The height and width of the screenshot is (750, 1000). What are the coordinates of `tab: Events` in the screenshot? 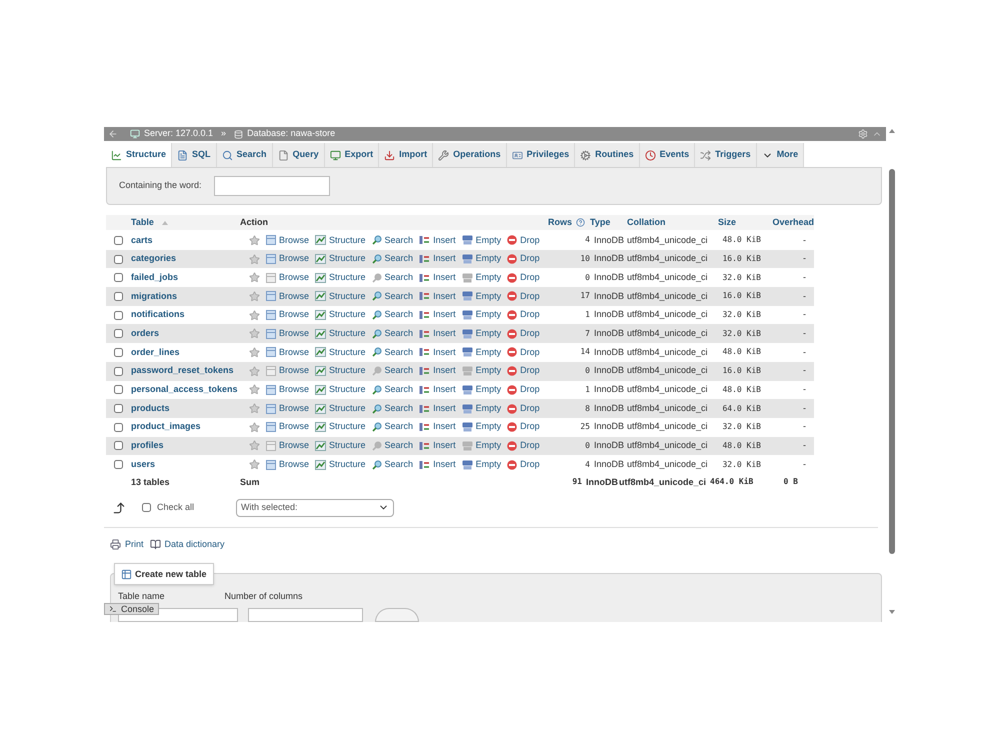 It's located at (668, 155).